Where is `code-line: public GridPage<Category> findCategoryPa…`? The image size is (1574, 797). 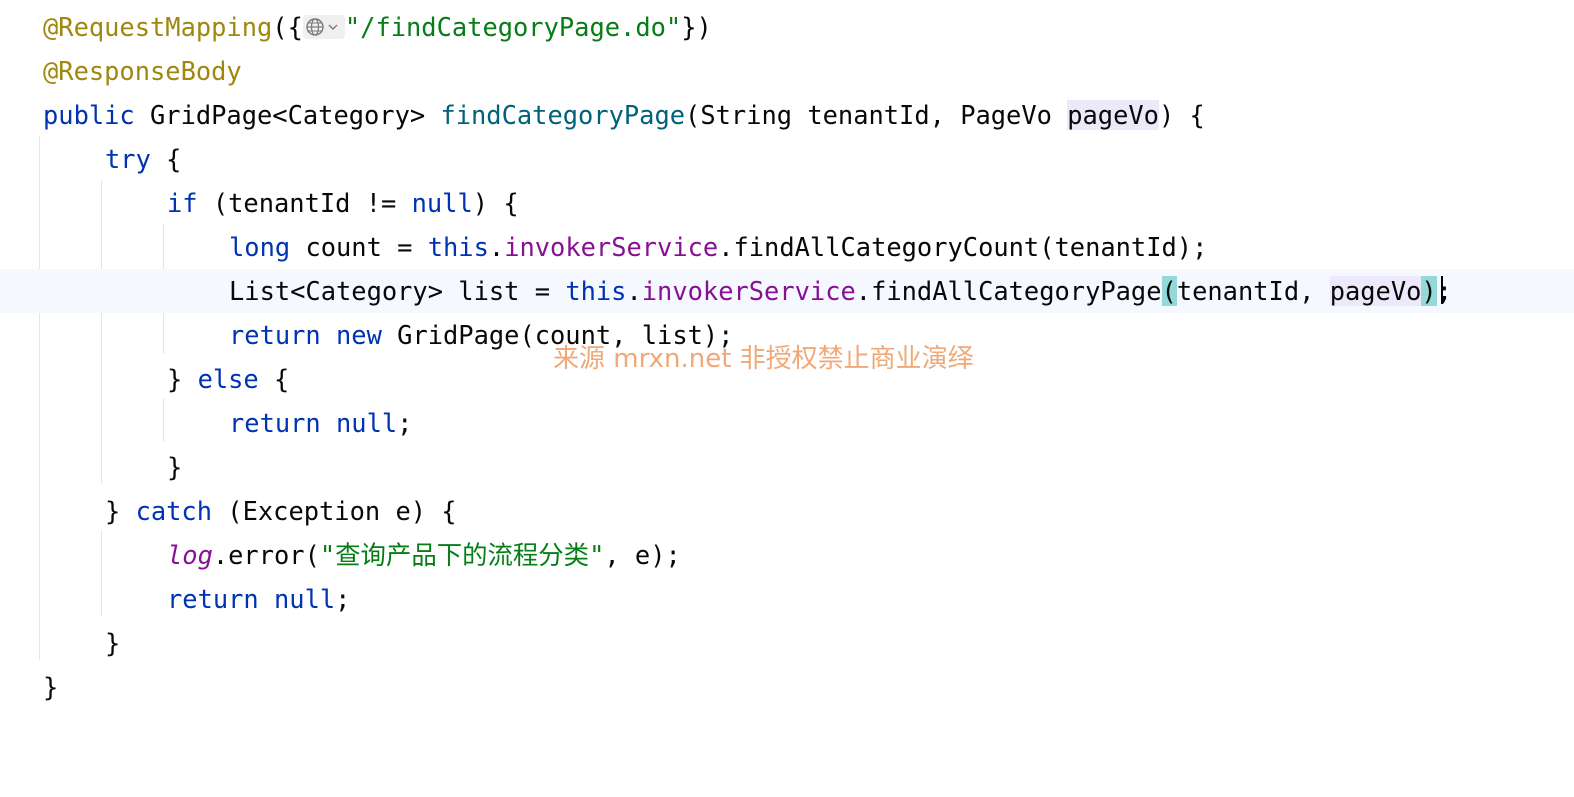 code-line: public GridPage<Category> findCategoryPa… is located at coordinates (787, 115).